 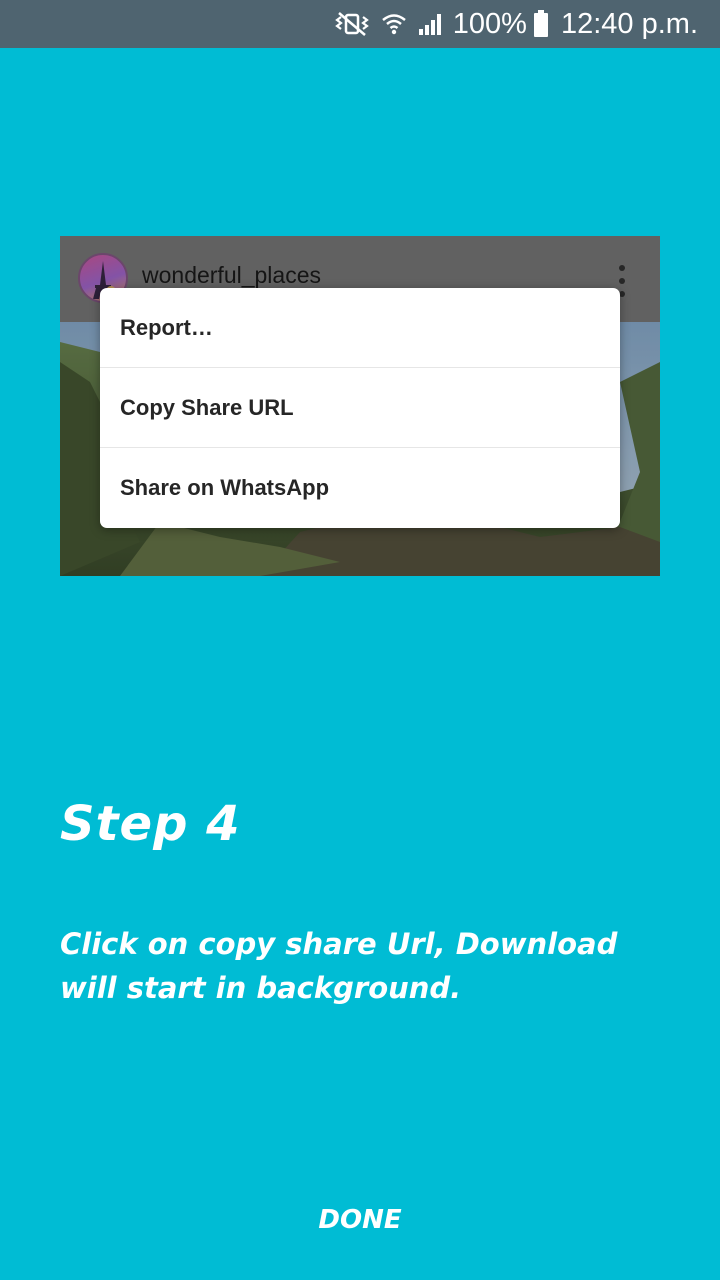 What do you see at coordinates (489, 23) in the screenshot?
I see `battery-percent: 100%` at bounding box center [489, 23].